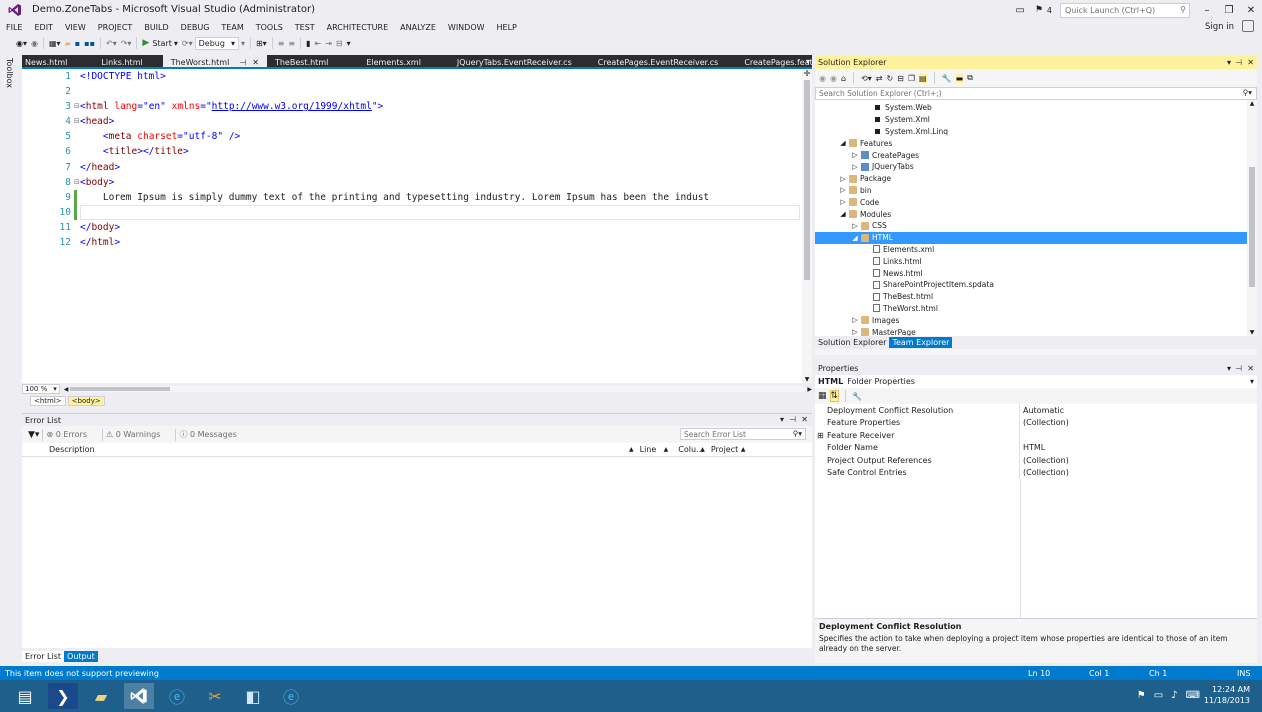  Describe the element at coordinates (1044, 423) in the screenshot. I see `property-value: (Collection)` at that location.